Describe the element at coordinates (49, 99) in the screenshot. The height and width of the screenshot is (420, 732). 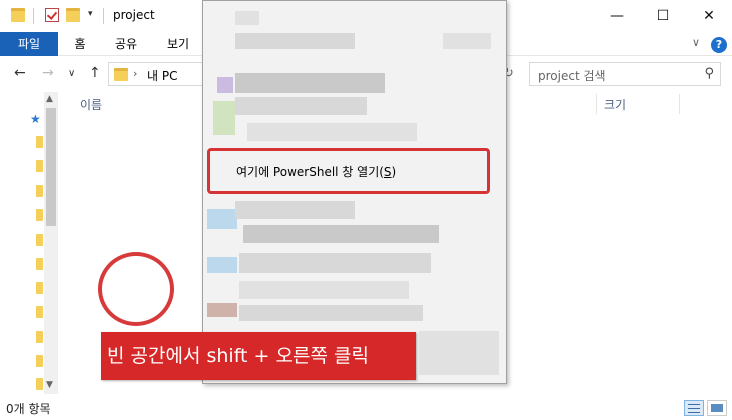
I see `scroll-up-icon: ▲` at that location.